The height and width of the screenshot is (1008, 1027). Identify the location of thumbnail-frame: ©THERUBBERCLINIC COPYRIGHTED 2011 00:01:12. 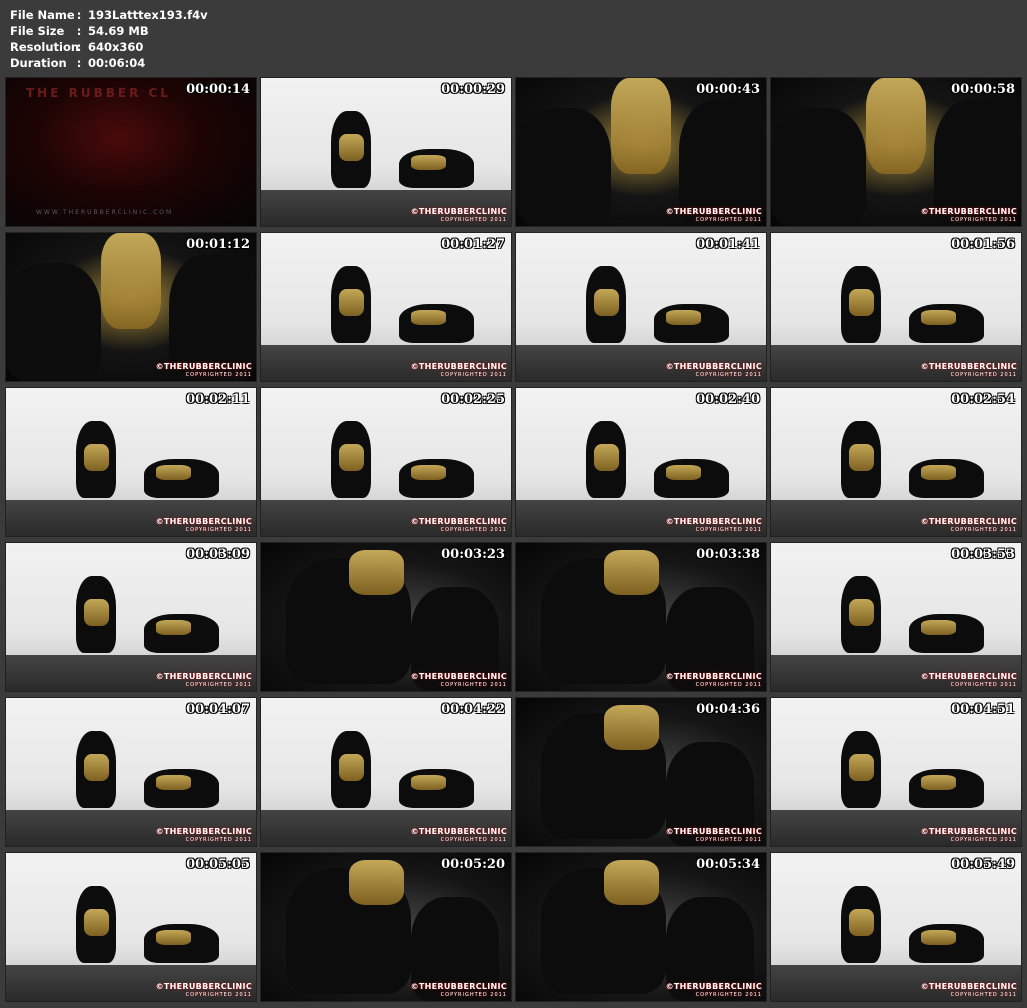
(131, 307).